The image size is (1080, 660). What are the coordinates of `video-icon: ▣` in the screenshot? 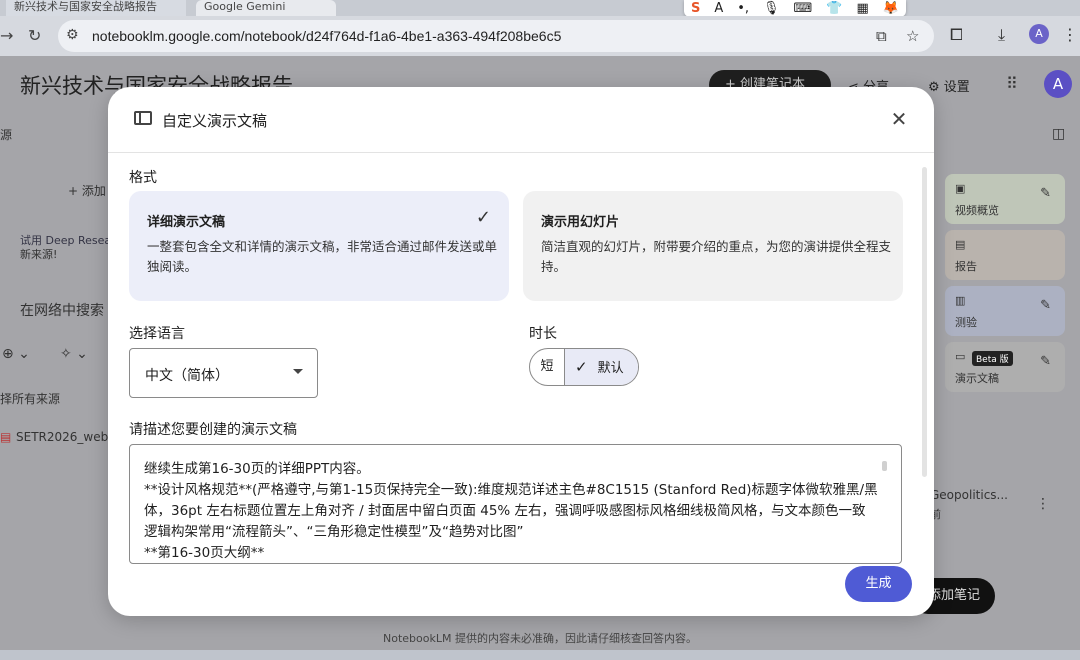 It's located at (960, 188).